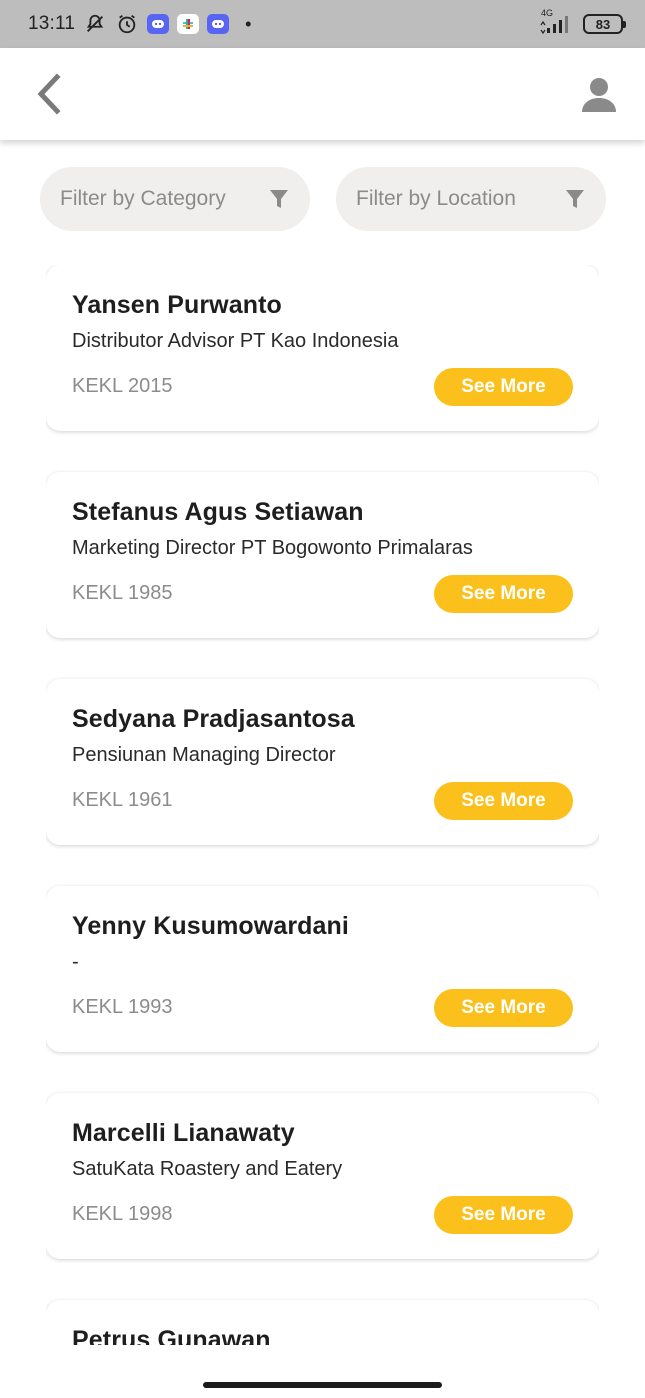  What do you see at coordinates (143, 198) in the screenshot?
I see `filter-category-label: Filter by Category` at bounding box center [143, 198].